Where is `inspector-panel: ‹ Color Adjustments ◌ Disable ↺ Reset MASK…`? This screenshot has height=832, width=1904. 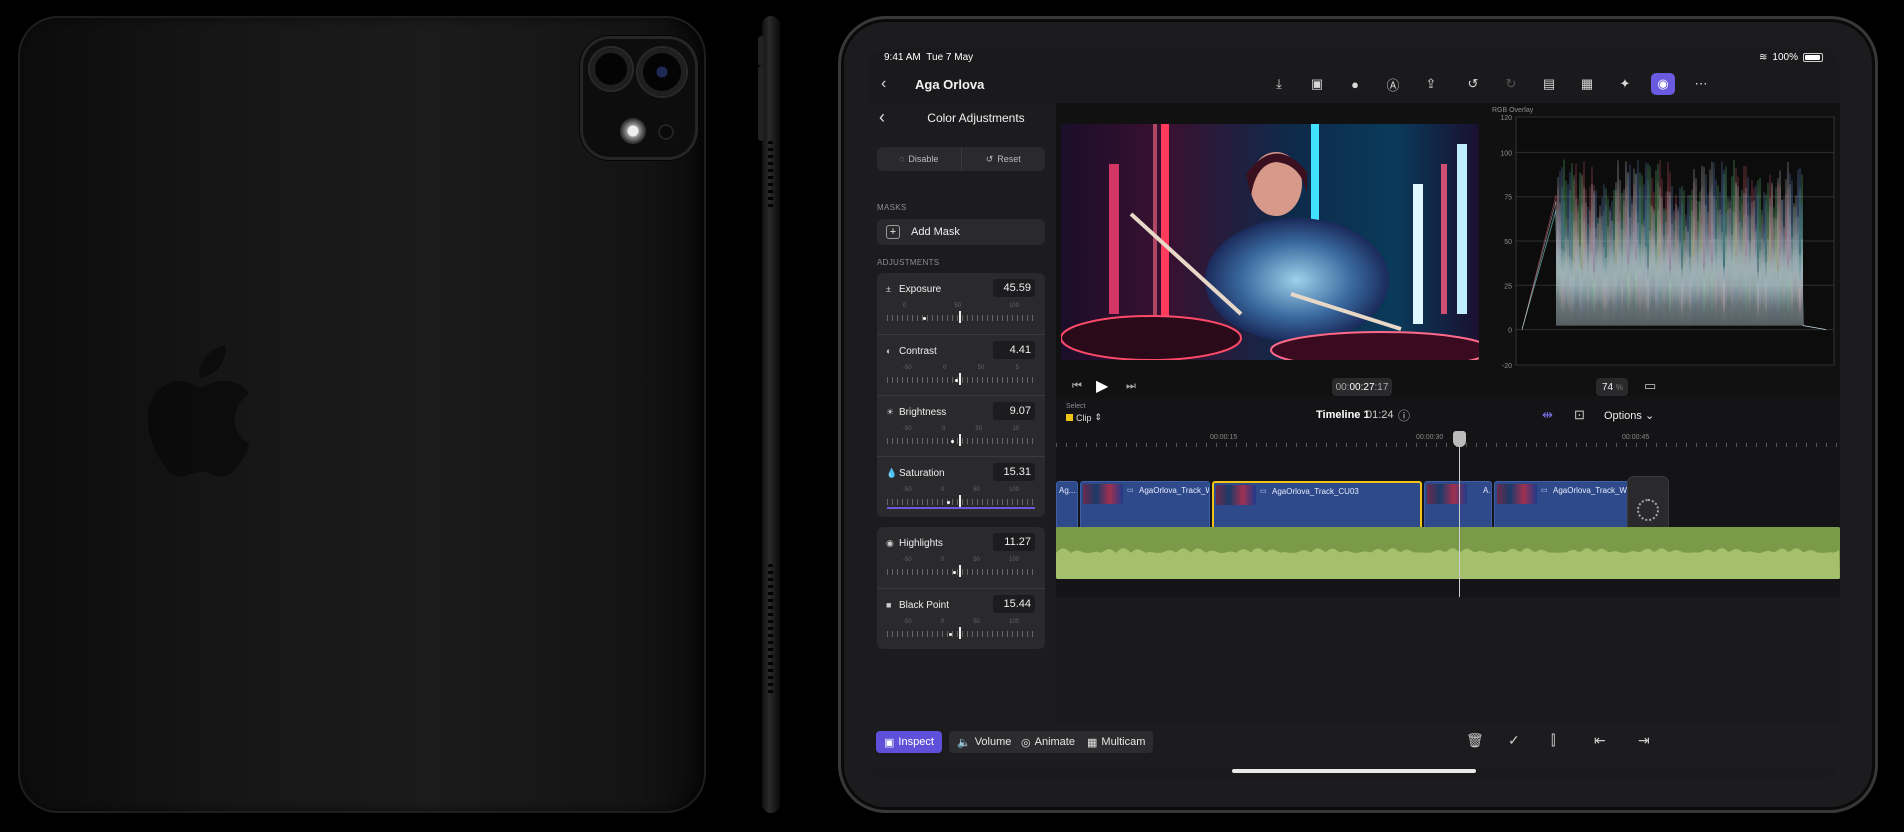 inspector-panel: ‹ Color Adjustments ◌ Disable ↺ Reset MASK… is located at coordinates (961, 413).